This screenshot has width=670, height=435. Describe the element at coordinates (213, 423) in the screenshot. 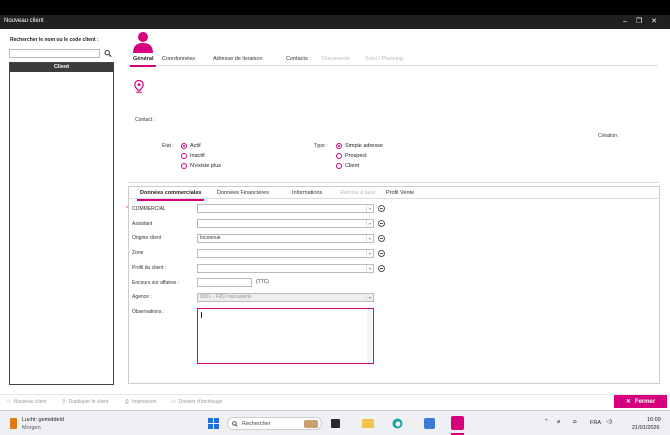

I see `windows-start-icon` at that location.